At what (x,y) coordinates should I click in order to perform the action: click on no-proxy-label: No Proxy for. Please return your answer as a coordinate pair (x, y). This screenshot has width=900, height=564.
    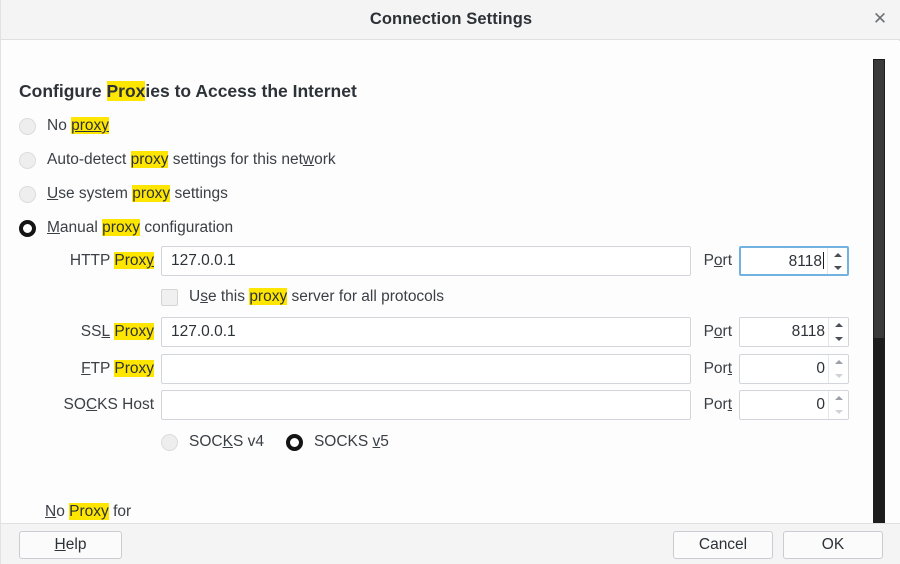
    Looking at the image, I should click on (88, 512).